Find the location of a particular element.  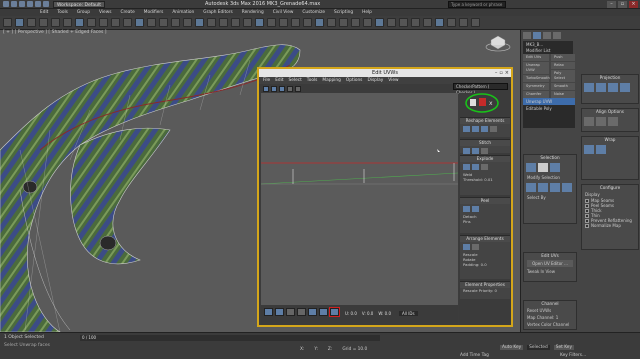

unfold-strip-icon is located at coordinates (601, 149).